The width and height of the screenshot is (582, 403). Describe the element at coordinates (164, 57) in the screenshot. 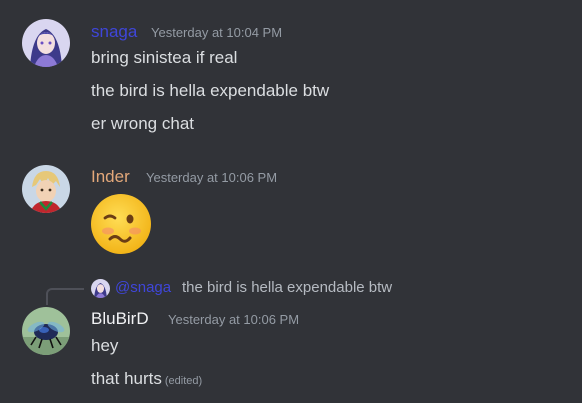

I see `message-text: bring sinistea if real` at that location.